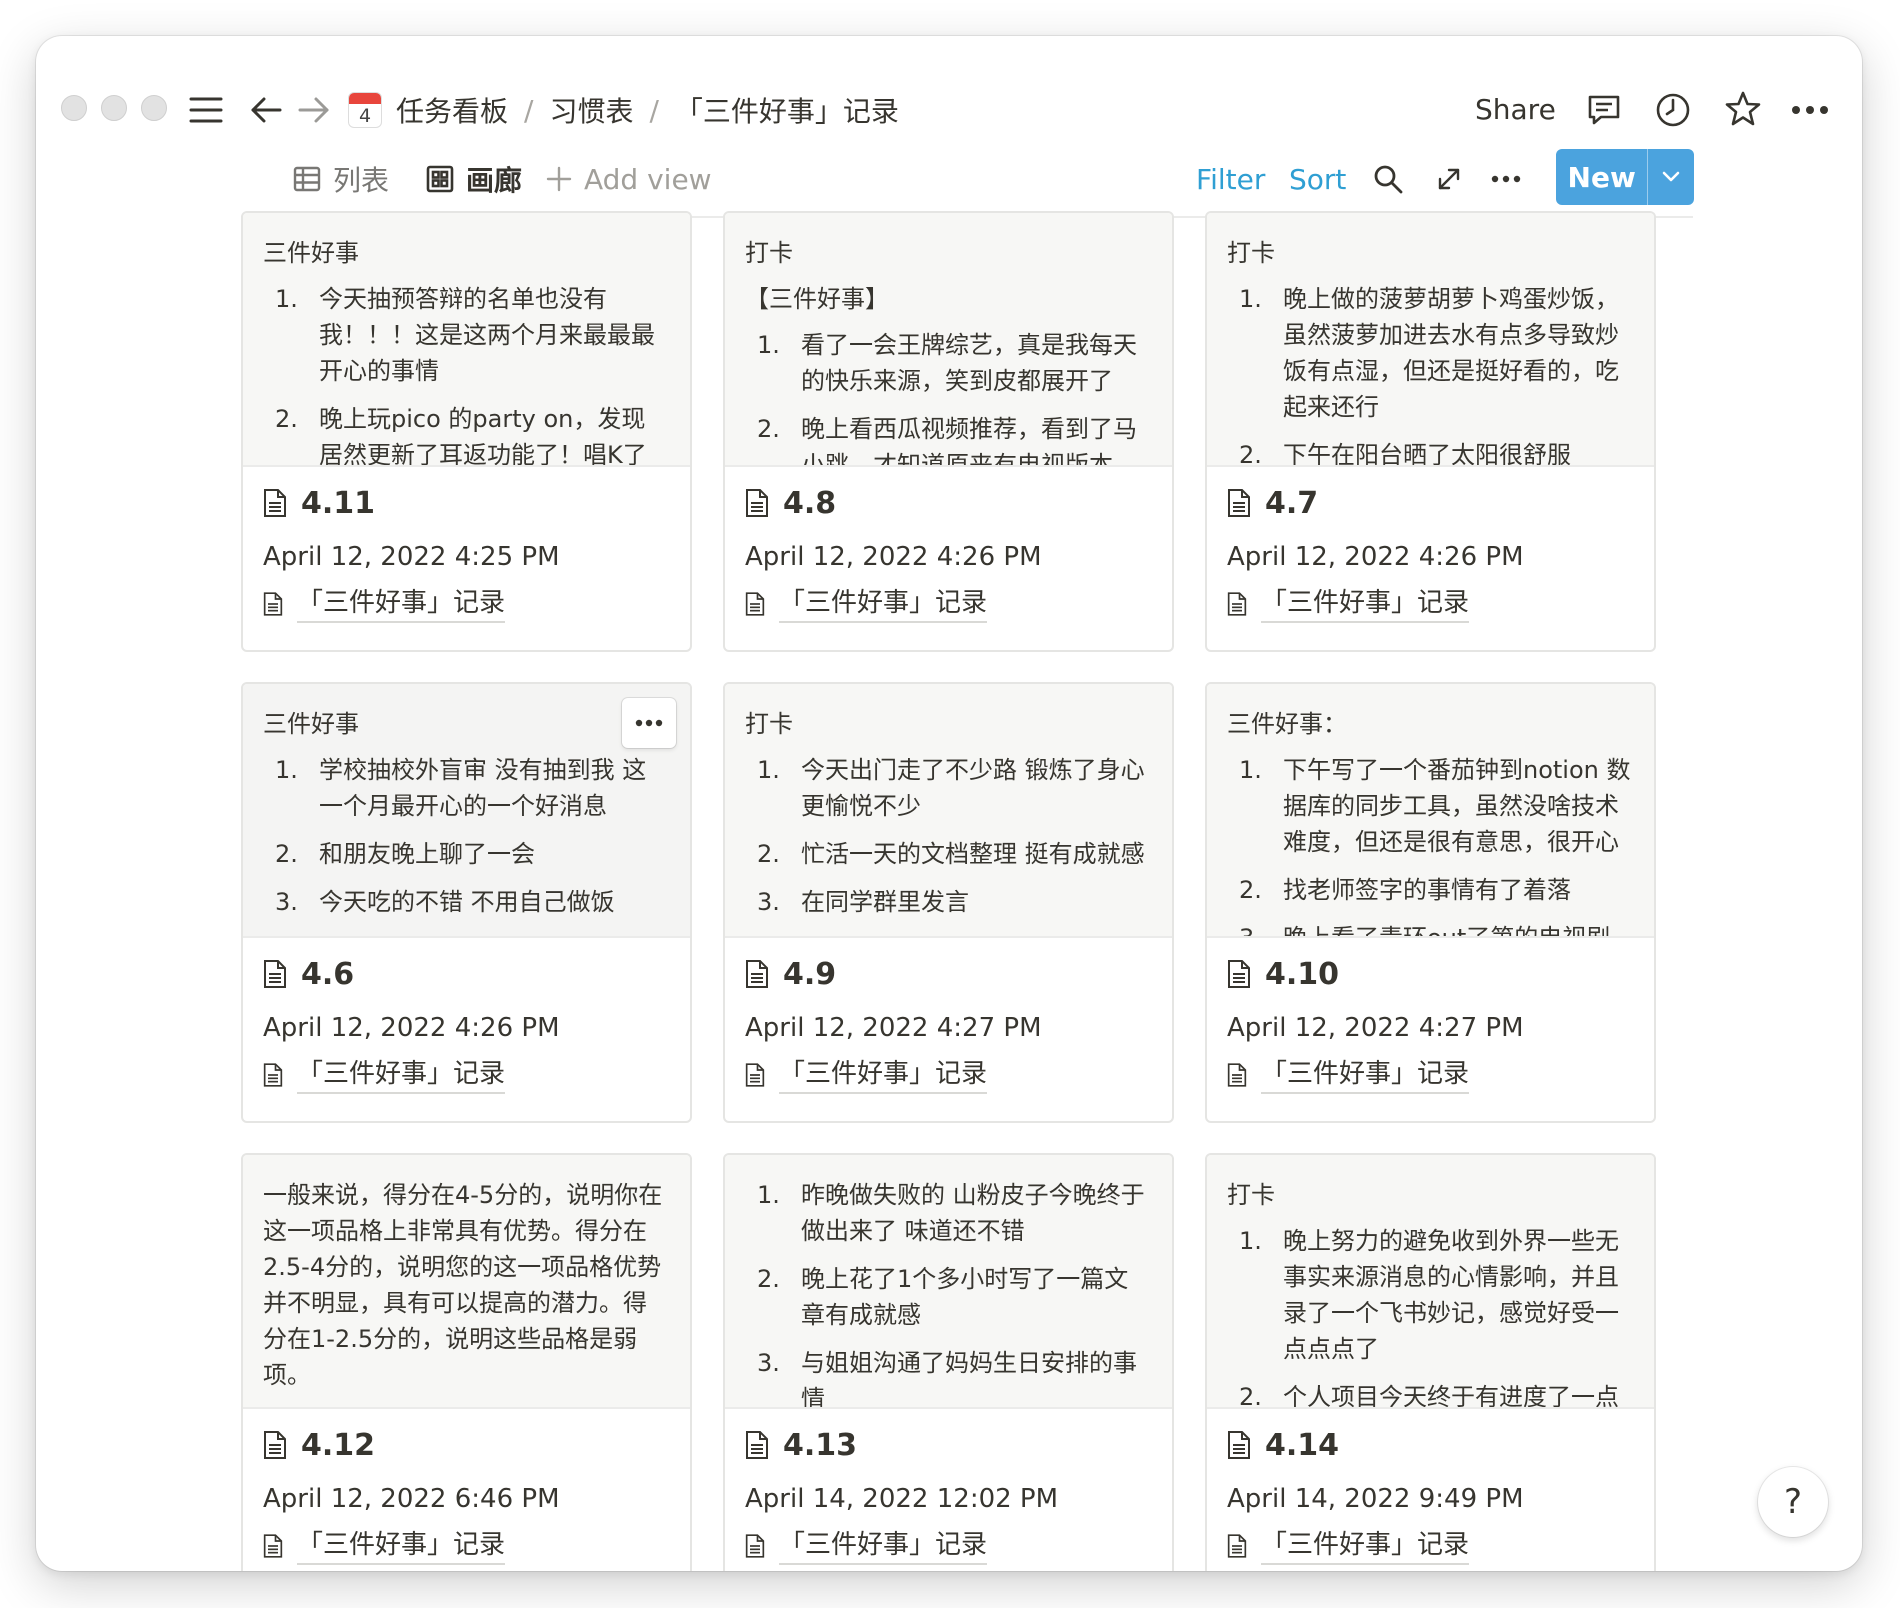  I want to click on card-title-text: 4.13, so click(820, 1445).